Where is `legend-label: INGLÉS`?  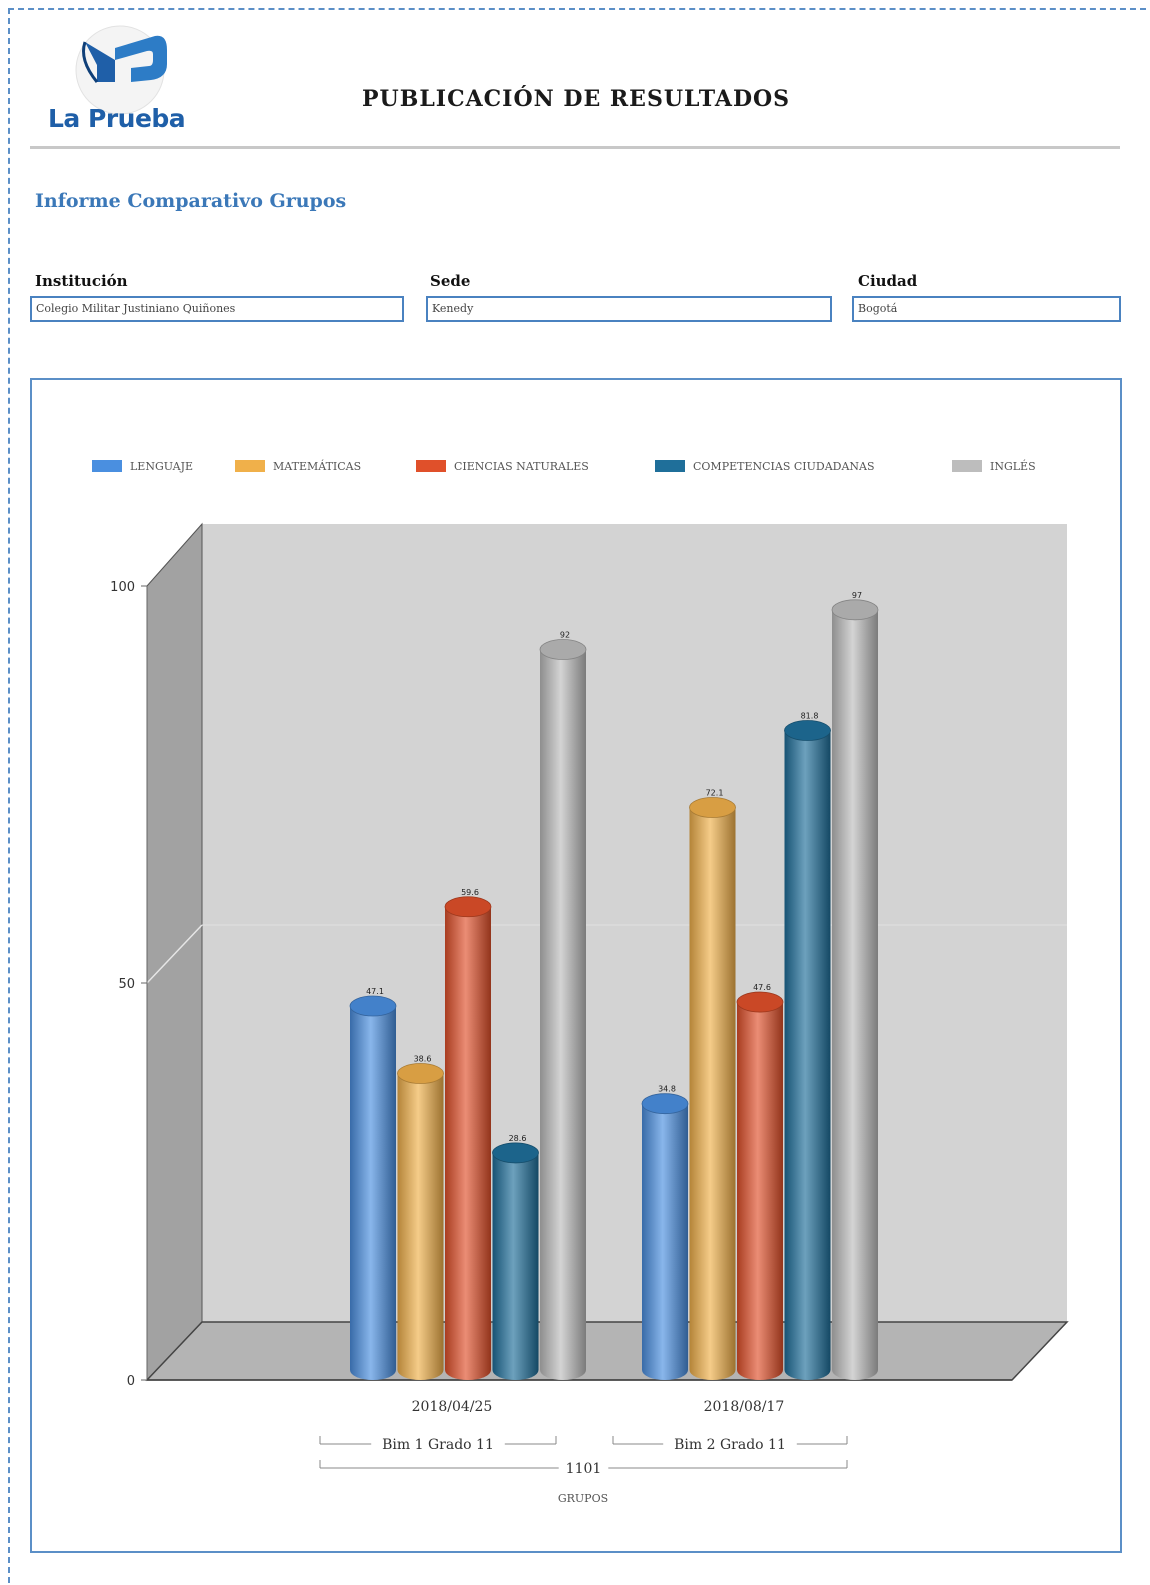
legend-label: INGLÉS is located at coordinates (1013, 466).